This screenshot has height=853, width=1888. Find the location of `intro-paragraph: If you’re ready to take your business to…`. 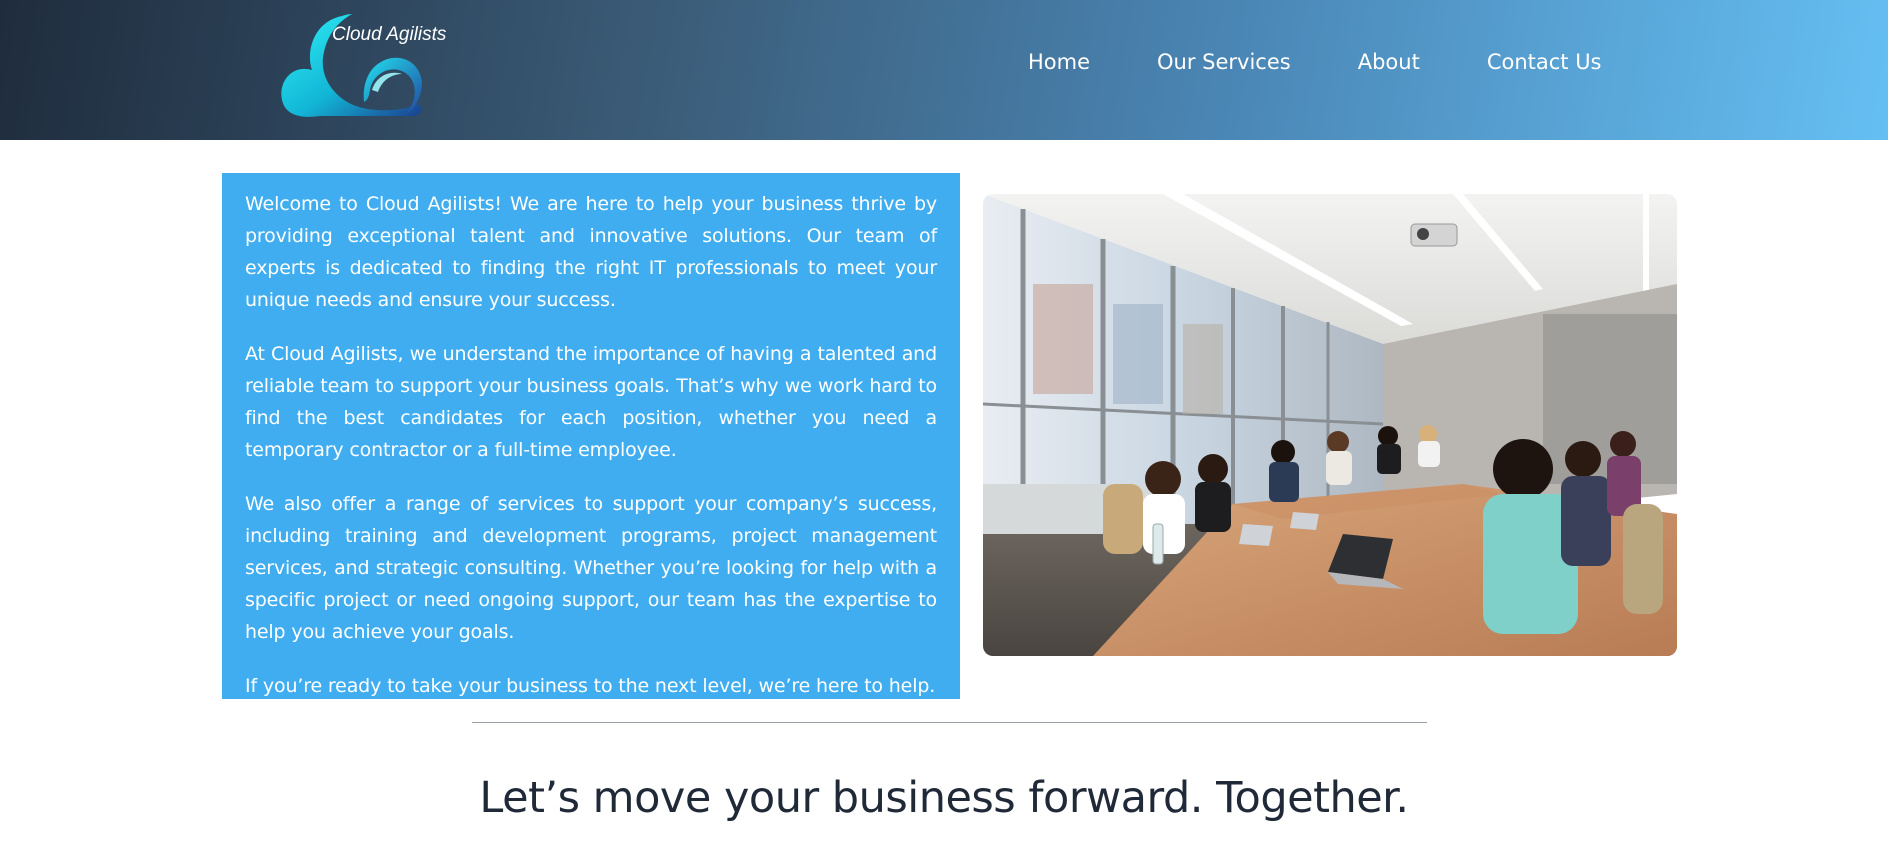

intro-paragraph: If you’re ready to take your business to… is located at coordinates (590, 686).